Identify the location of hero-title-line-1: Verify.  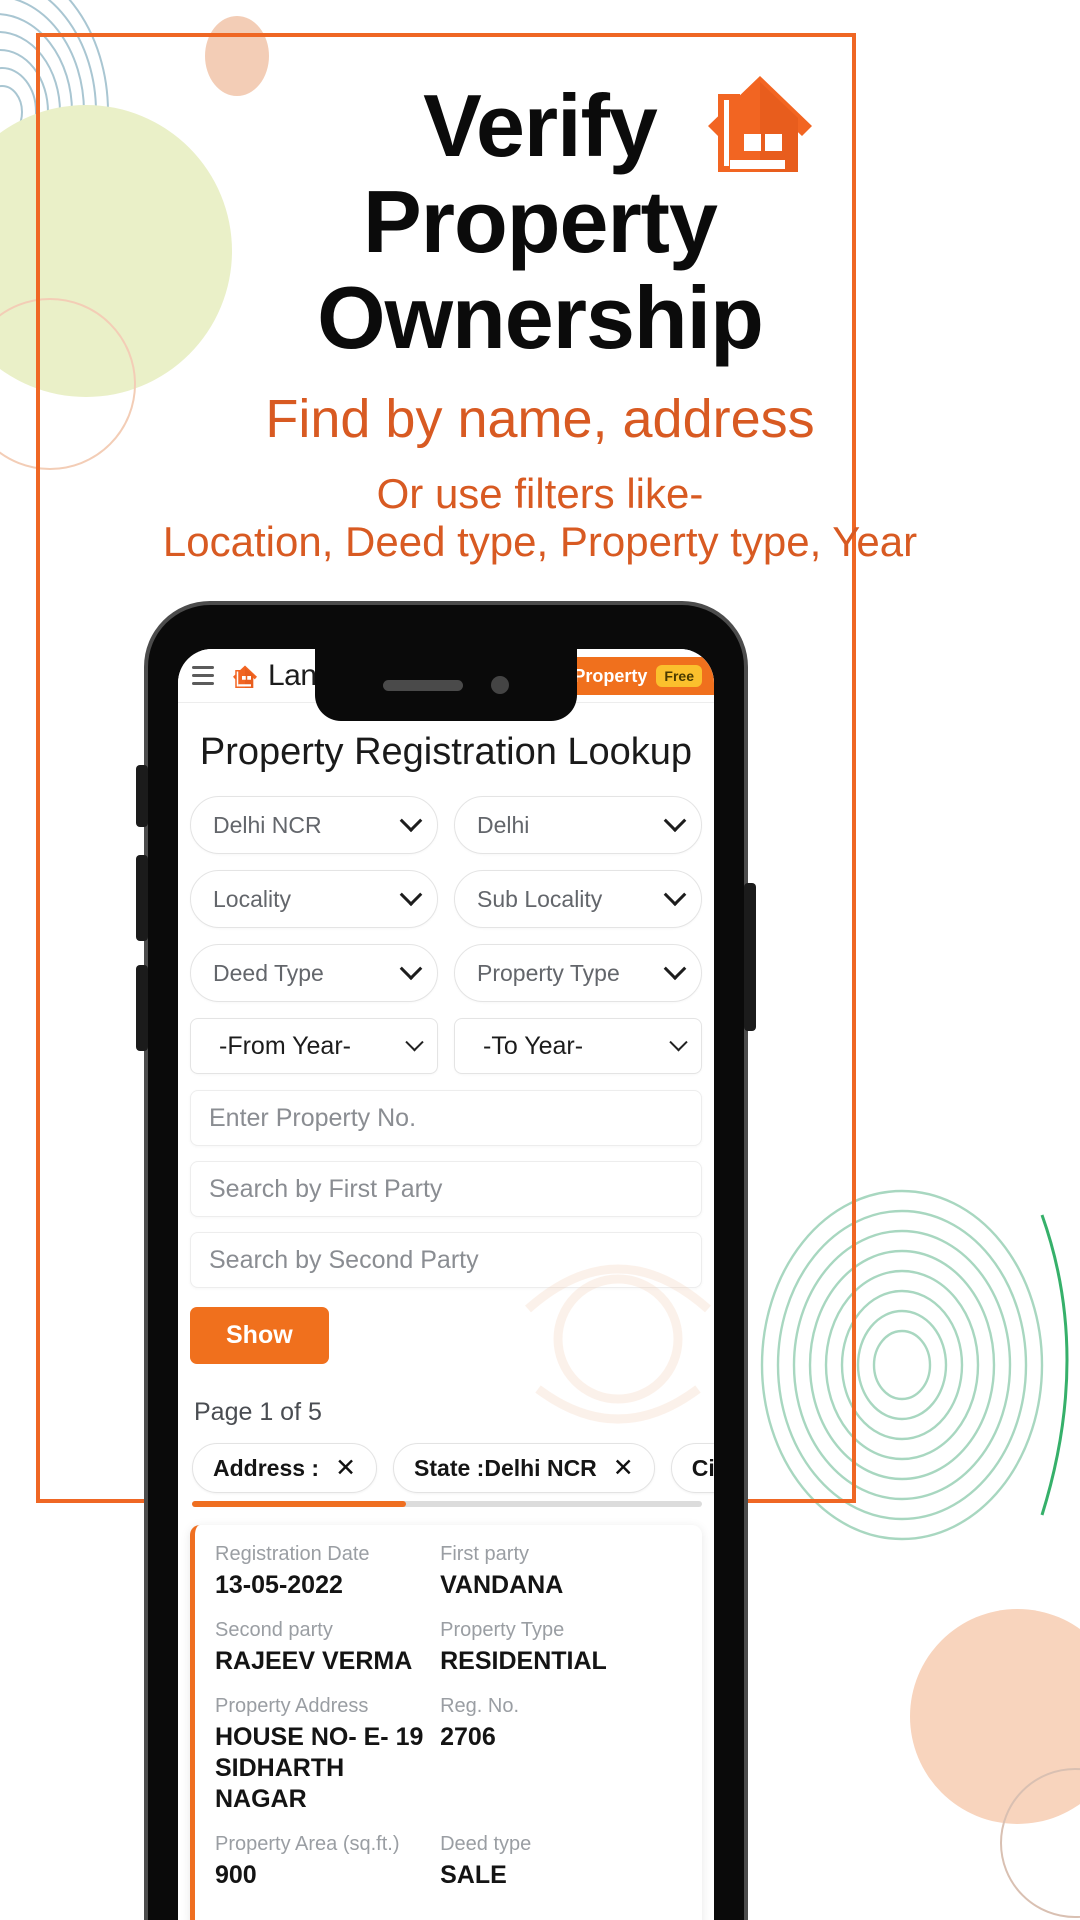
(540, 125).